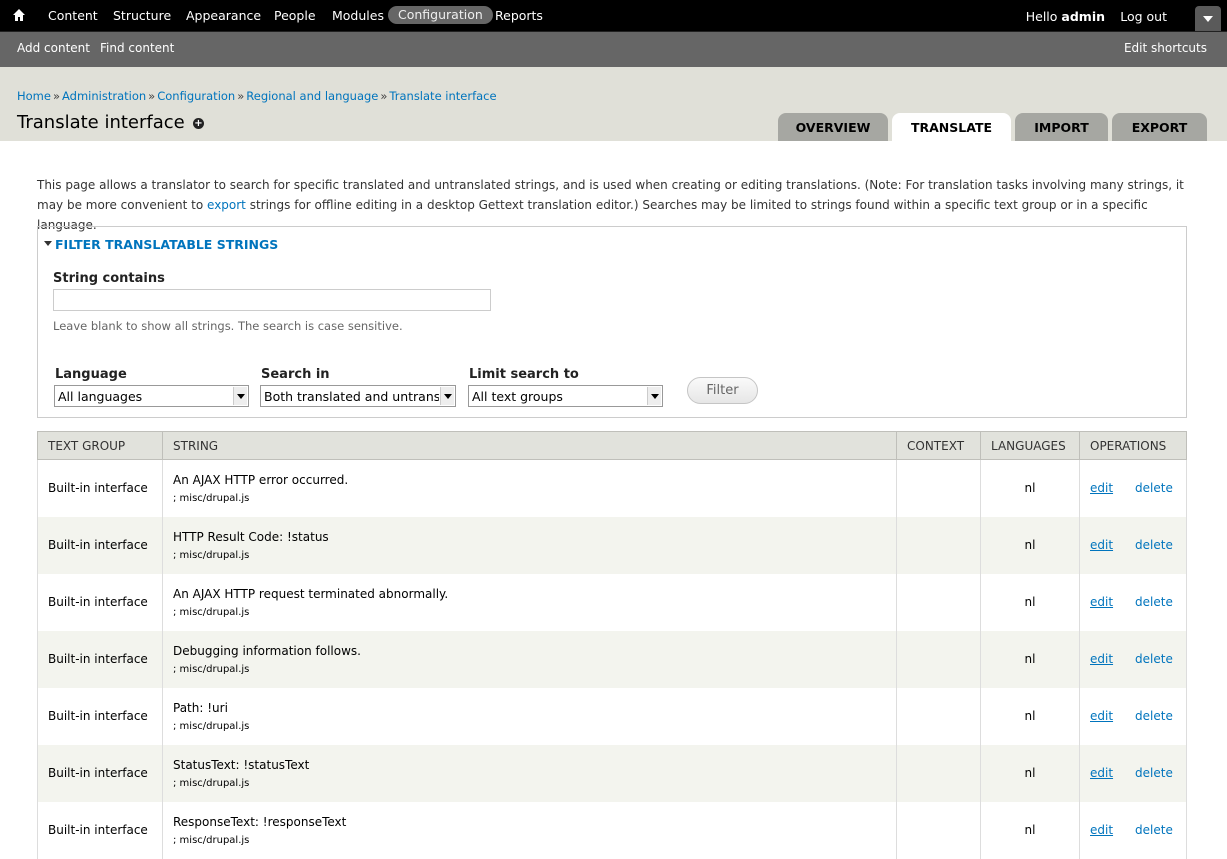 The height and width of the screenshot is (859, 1227). What do you see at coordinates (312, 96) in the screenshot?
I see `breadcrumb-regional-language: Regional and language` at bounding box center [312, 96].